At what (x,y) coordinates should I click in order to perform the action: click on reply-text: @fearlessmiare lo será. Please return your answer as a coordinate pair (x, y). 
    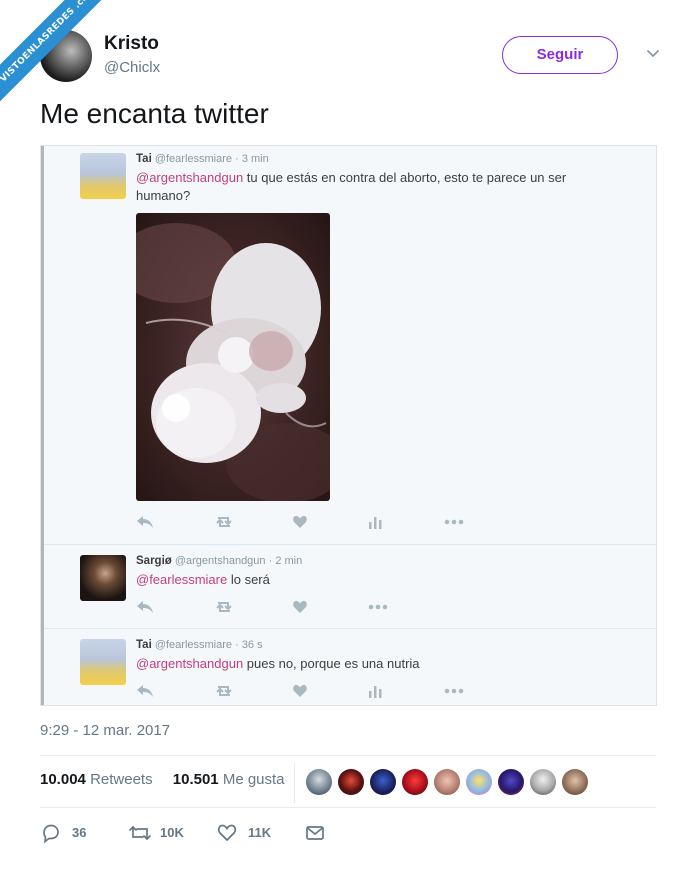
    Looking at the image, I should click on (376, 580).